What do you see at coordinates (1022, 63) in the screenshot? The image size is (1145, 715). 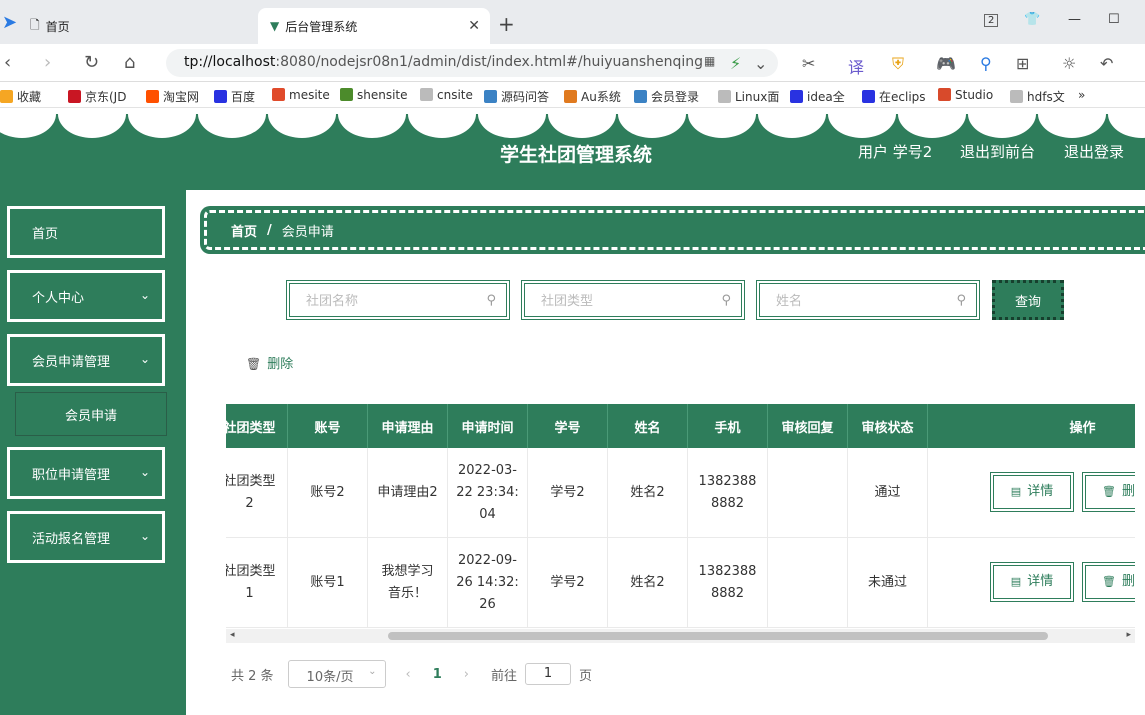 I see `apps-icon: ⊞` at bounding box center [1022, 63].